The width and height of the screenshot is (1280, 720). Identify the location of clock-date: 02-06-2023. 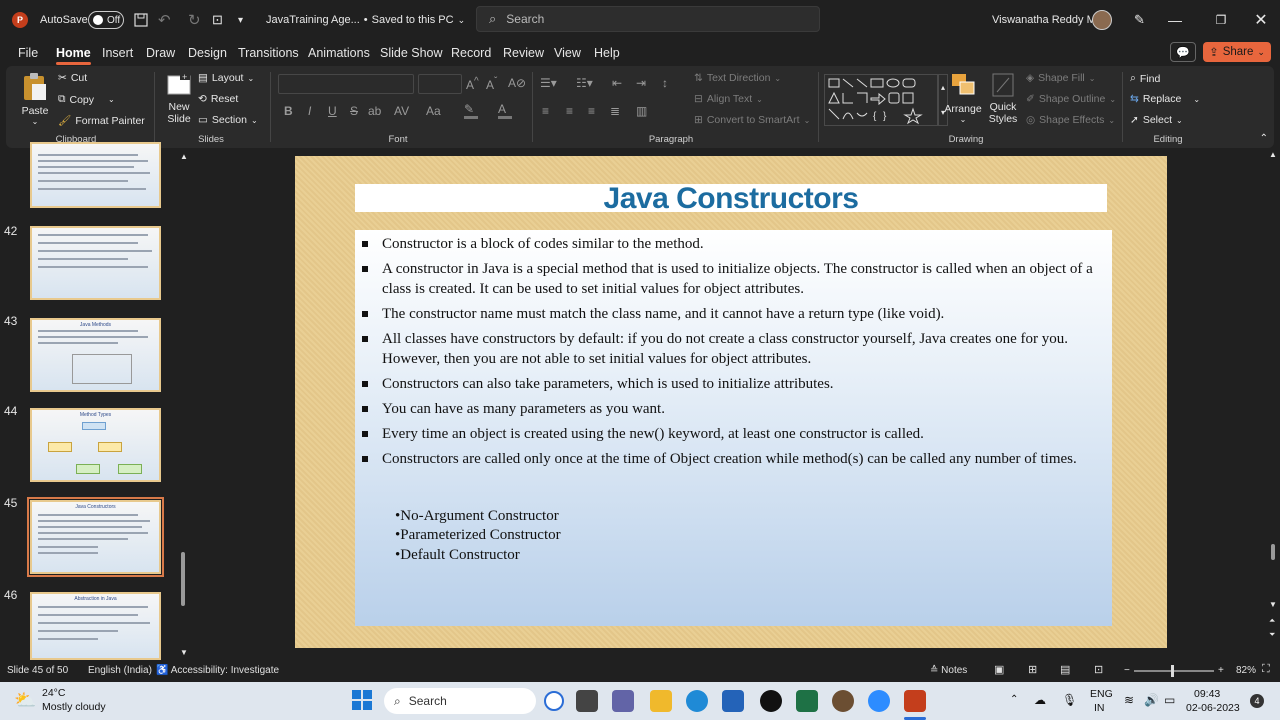
(1213, 708).